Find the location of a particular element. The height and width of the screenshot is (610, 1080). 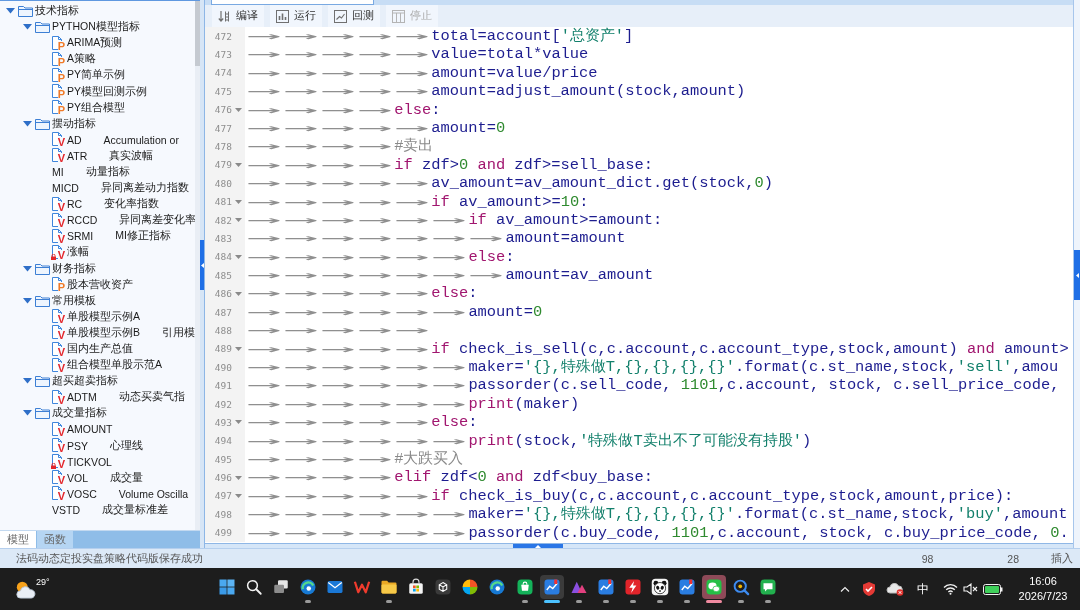

battery-icon is located at coordinates (993, 589).